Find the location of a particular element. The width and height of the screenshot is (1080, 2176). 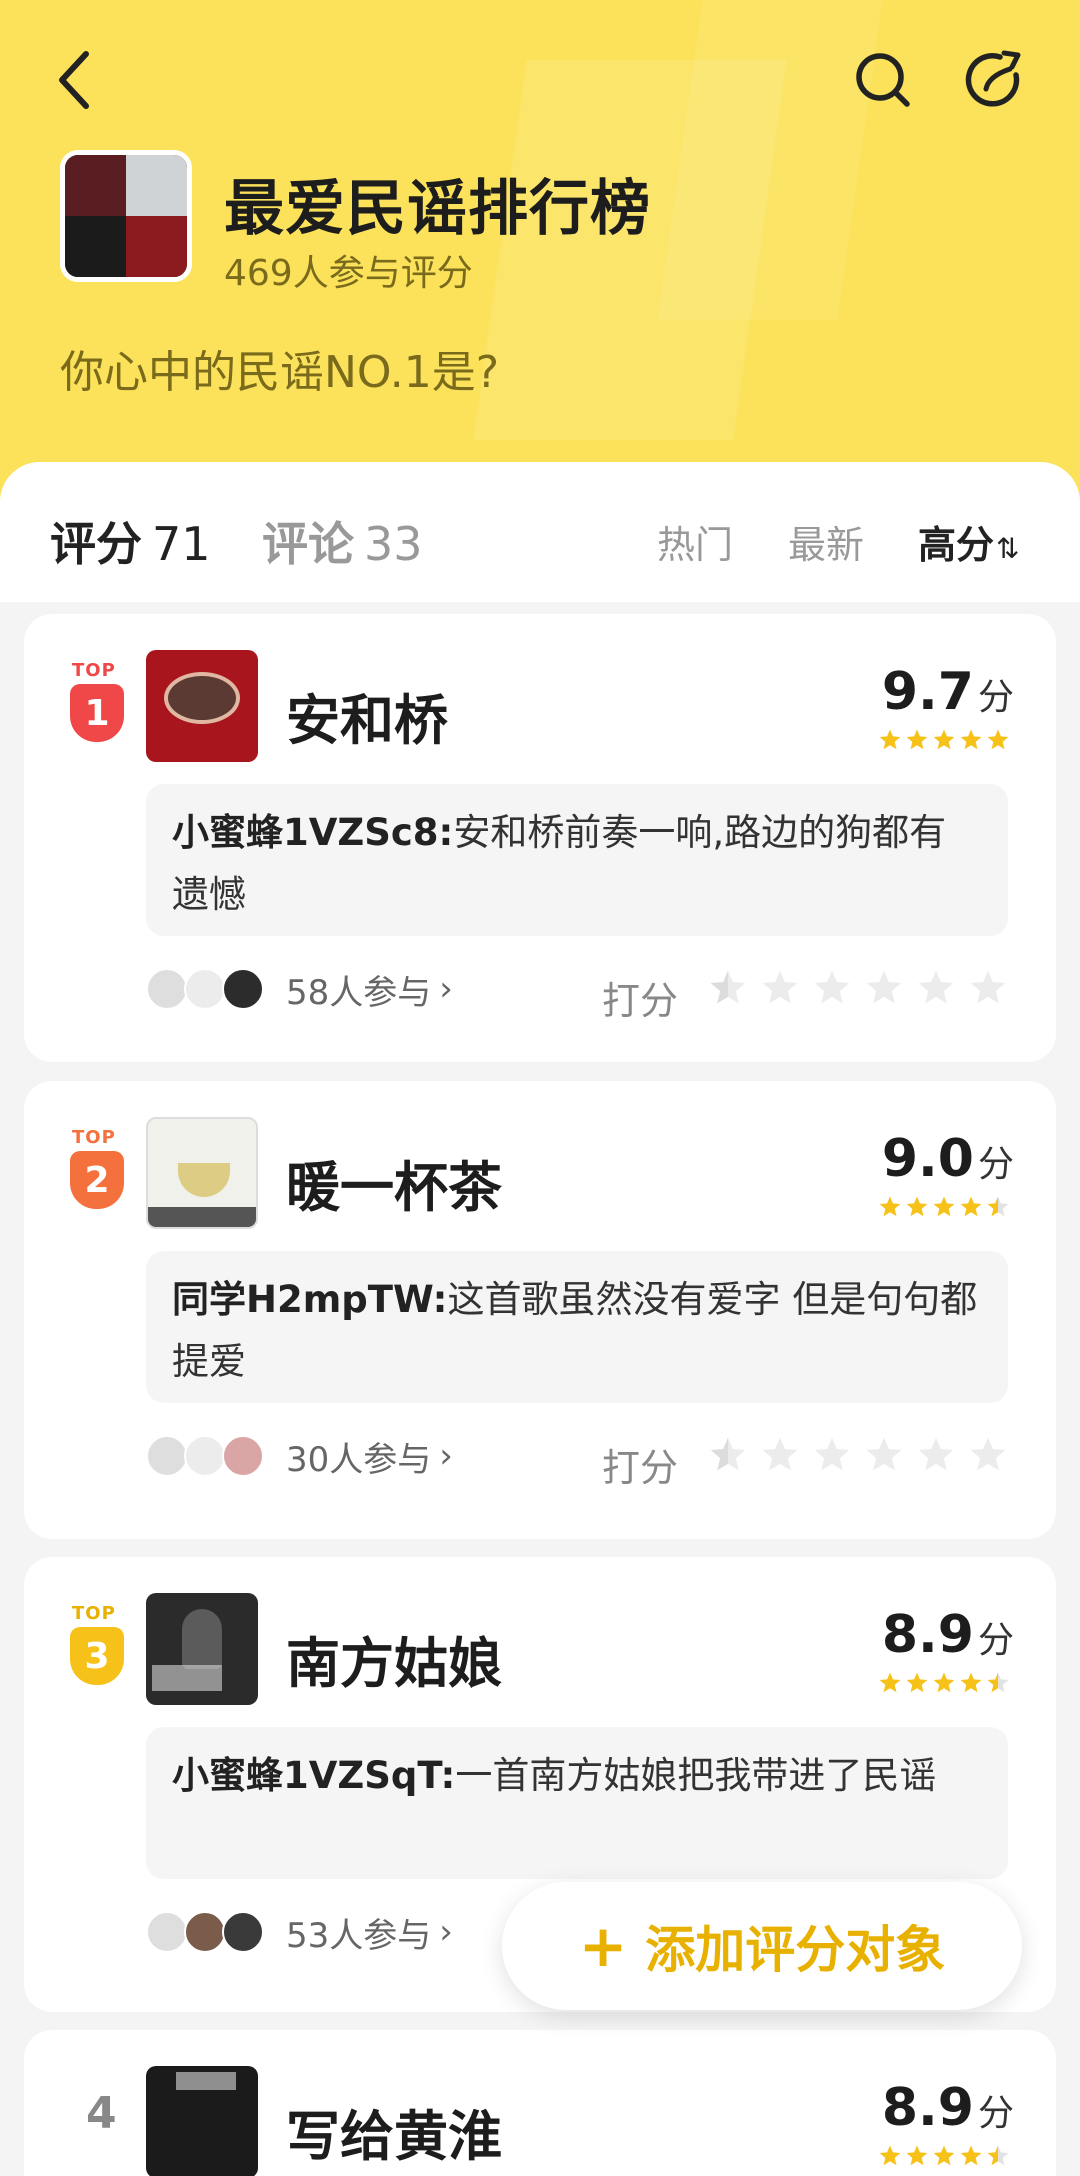

sort-hot: 热门 is located at coordinates (695, 541).